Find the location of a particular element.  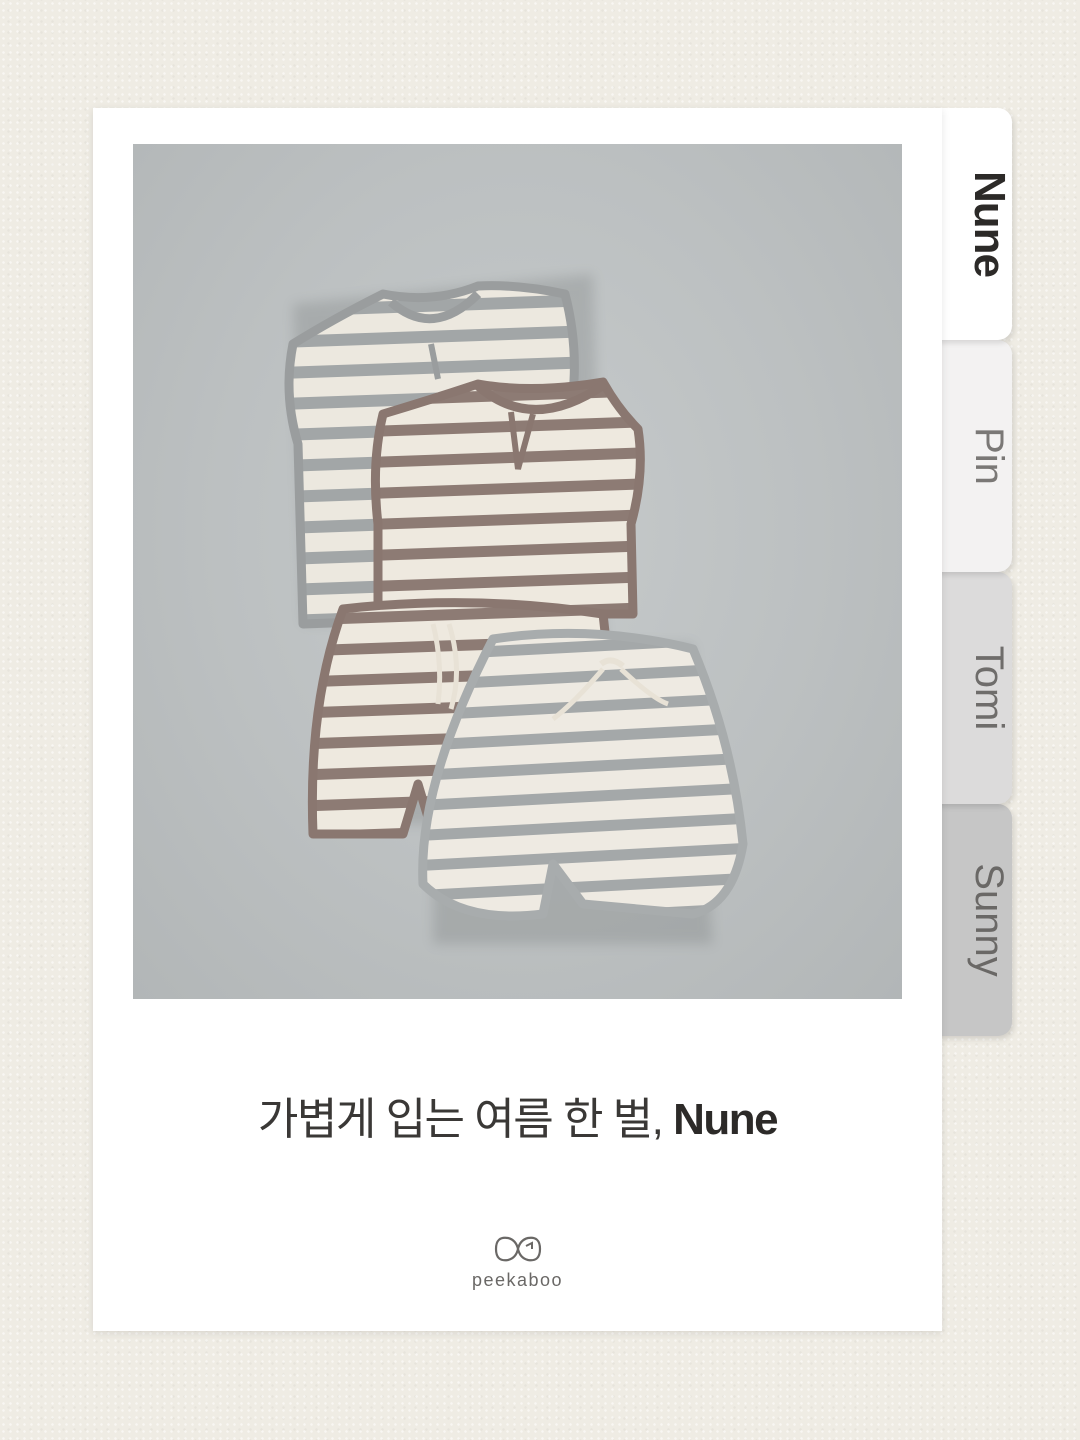

tab-sunny: Sunny is located at coordinates (971, 920).